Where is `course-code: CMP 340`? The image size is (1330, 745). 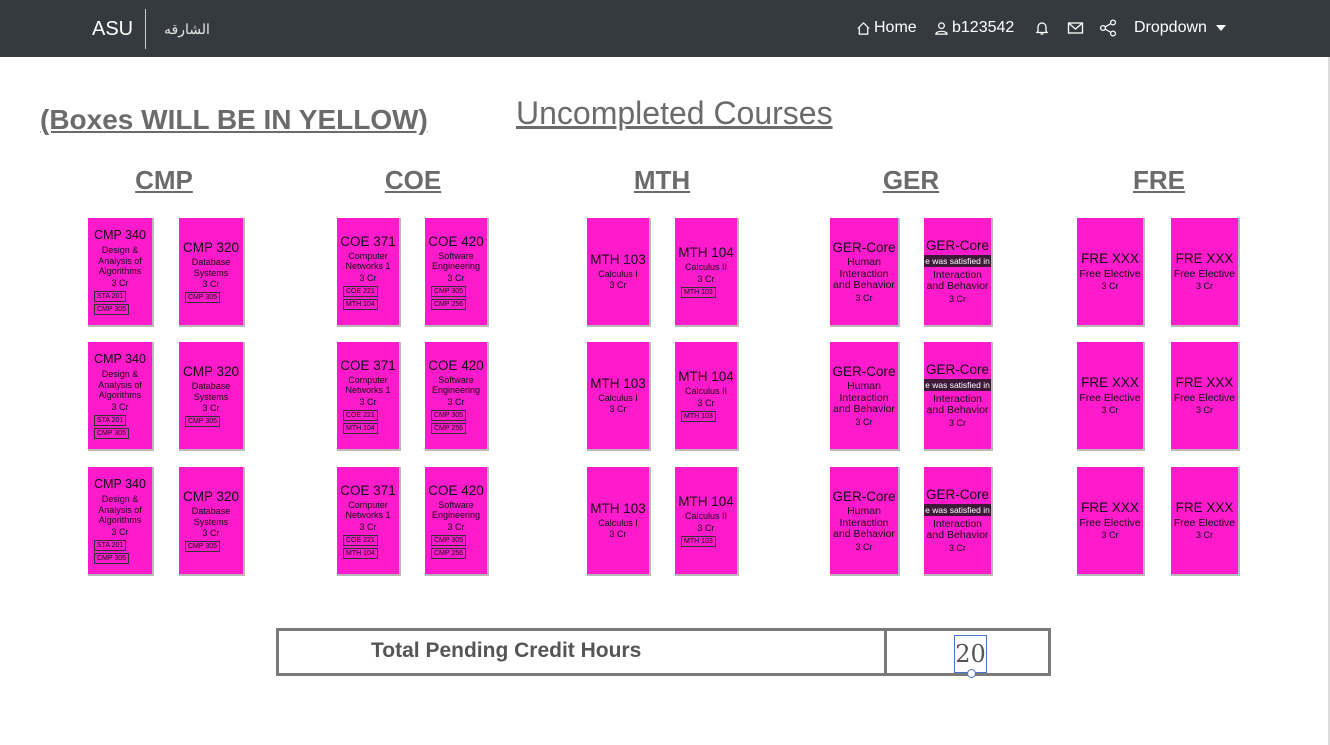 course-code: CMP 340 is located at coordinates (120, 359).